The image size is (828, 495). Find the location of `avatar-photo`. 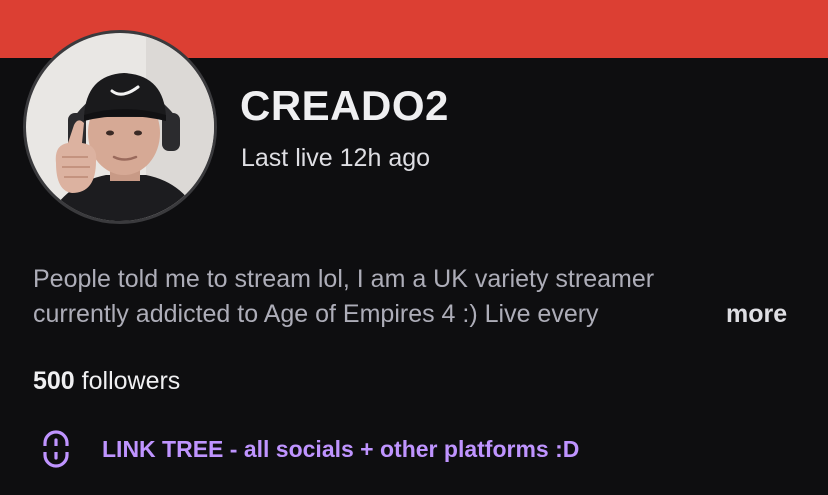

avatar-photo is located at coordinates (120, 127).